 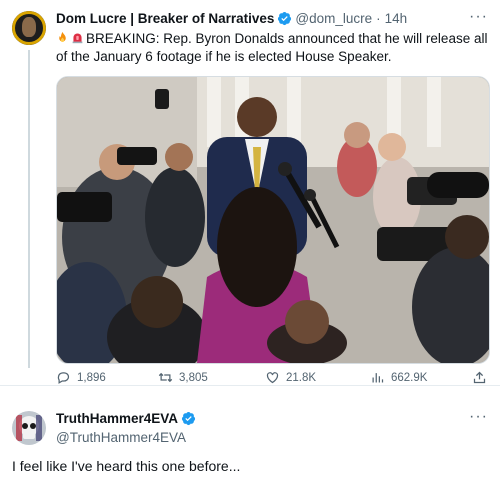 I want to click on reply-author-name: TruthHammer4EVA, so click(x=117, y=418).